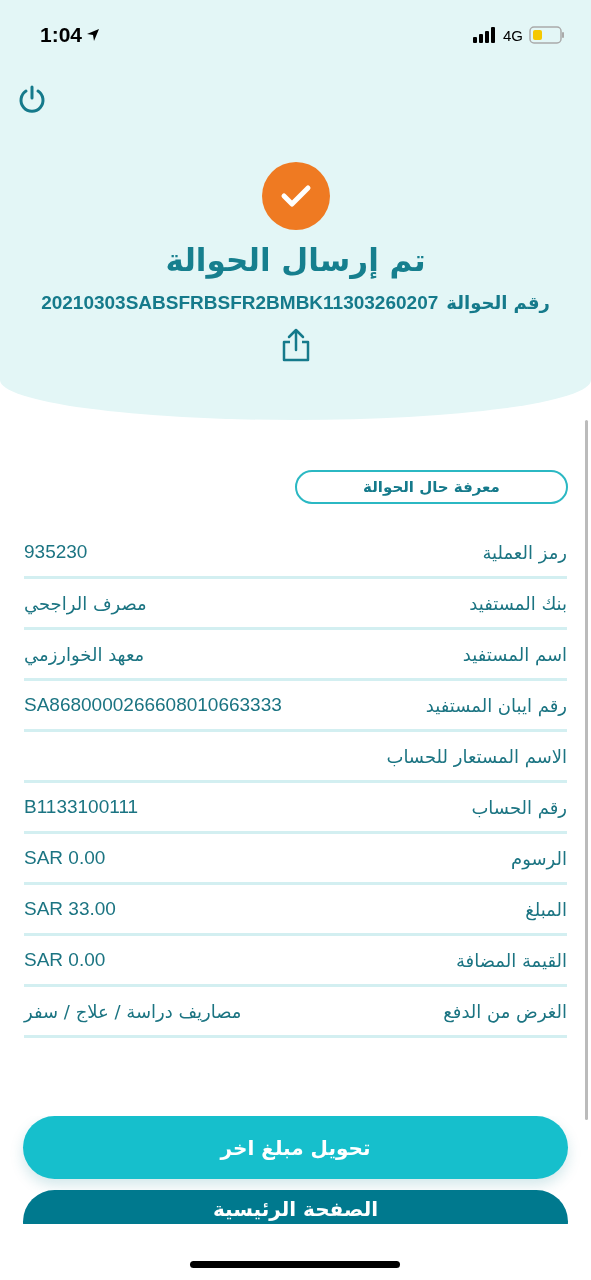 This screenshot has width=591, height=1280. What do you see at coordinates (153, 705) in the screenshot?
I see `detail-value: SA8680000266608010663333` at bounding box center [153, 705].